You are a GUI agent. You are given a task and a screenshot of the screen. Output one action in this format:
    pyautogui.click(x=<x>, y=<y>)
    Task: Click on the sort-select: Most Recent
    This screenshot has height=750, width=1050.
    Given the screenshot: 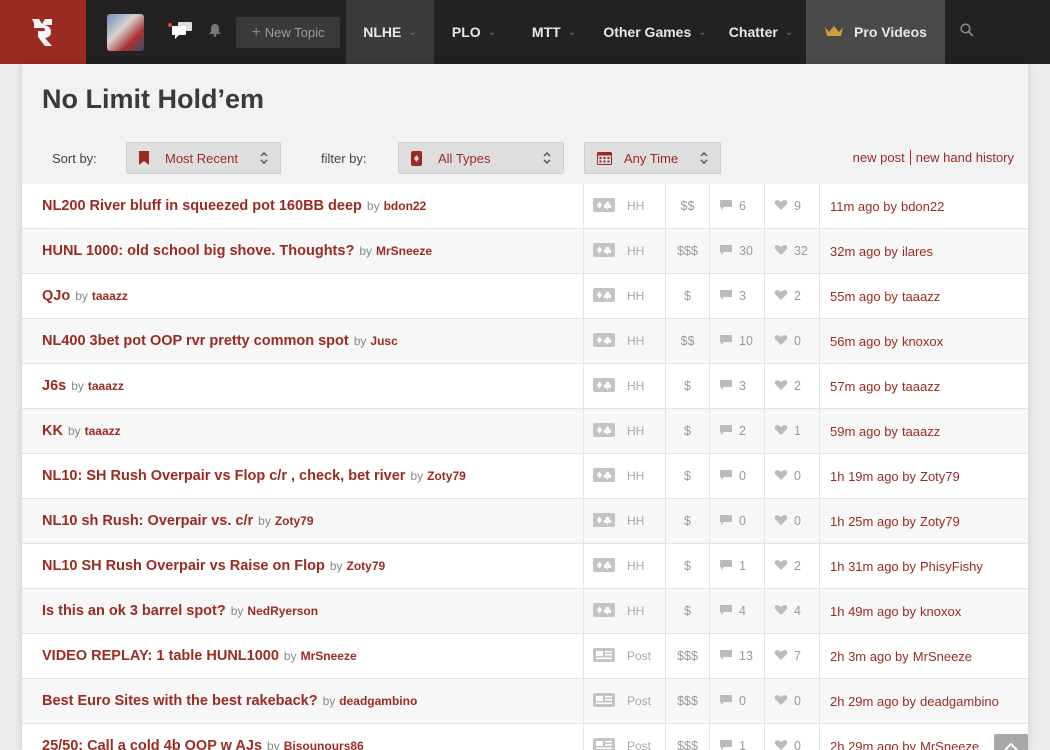 What is the action you would take?
    pyautogui.click(x=203, y=158)
    